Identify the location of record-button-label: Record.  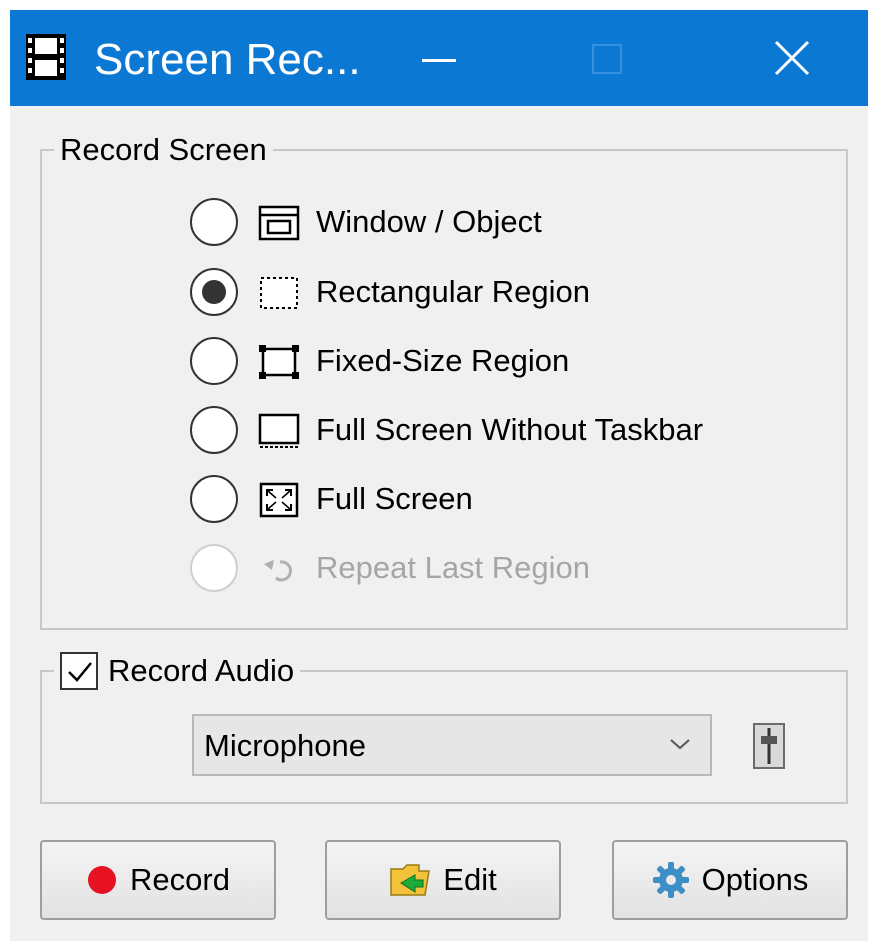
(180, 879).